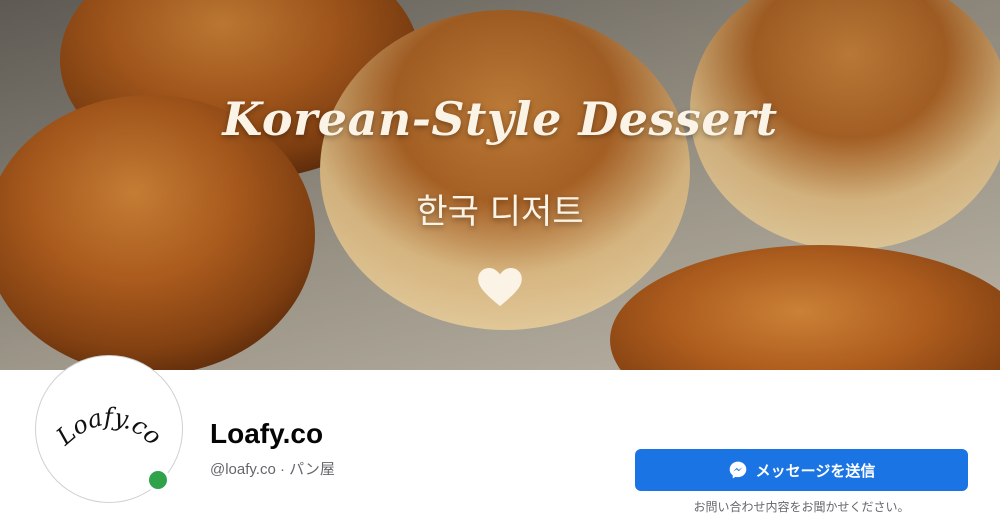 This screenshot has height=521, width=1000. Describe the element at coordinates (500, 119) in the screenshot. I see `cover-title: Korean-Style Dessert` at that location.